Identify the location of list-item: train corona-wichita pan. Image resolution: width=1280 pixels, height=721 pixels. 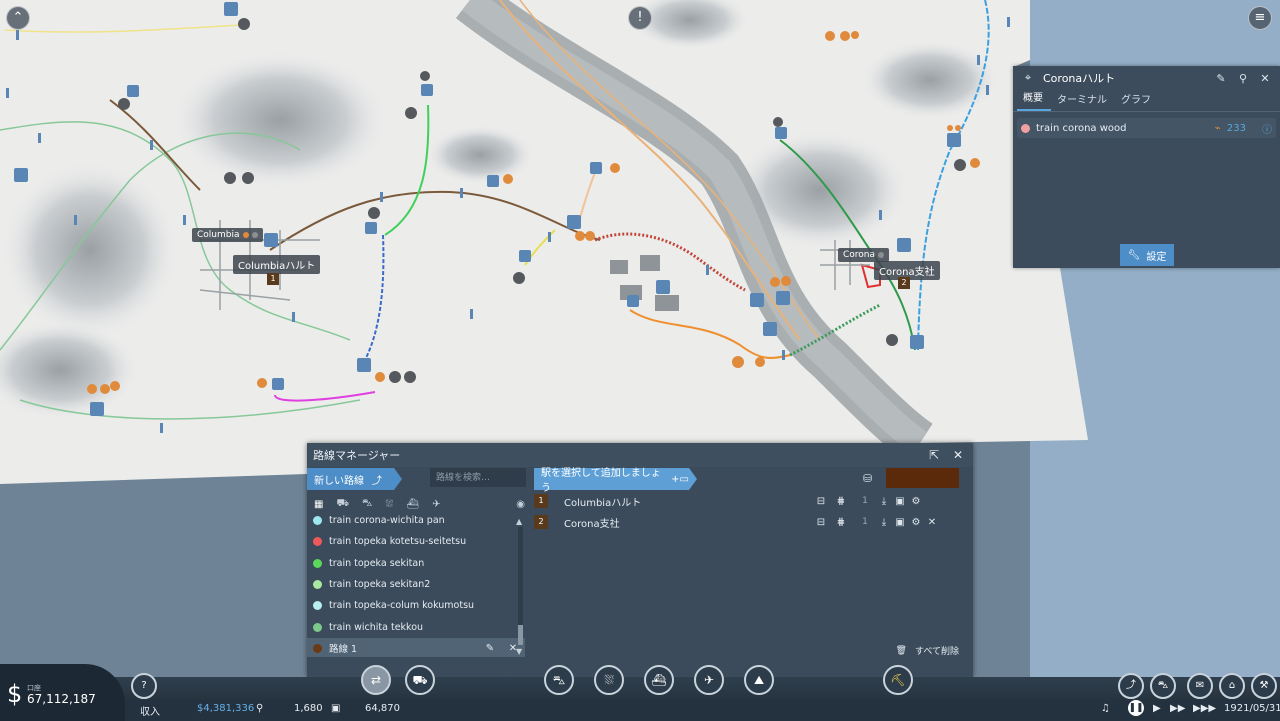
(416, 522).